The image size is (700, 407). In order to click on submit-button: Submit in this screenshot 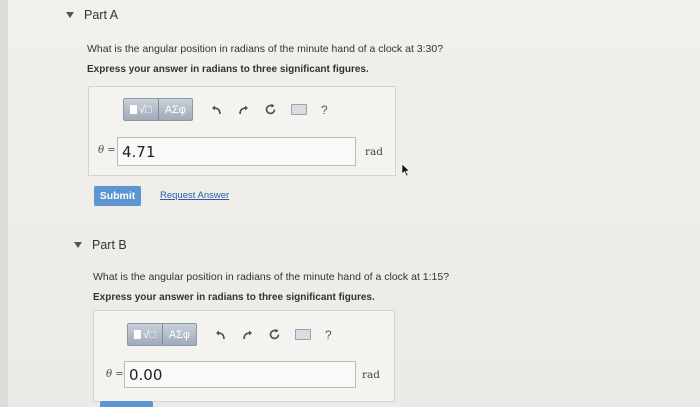, I will do `click(117, 196)`.